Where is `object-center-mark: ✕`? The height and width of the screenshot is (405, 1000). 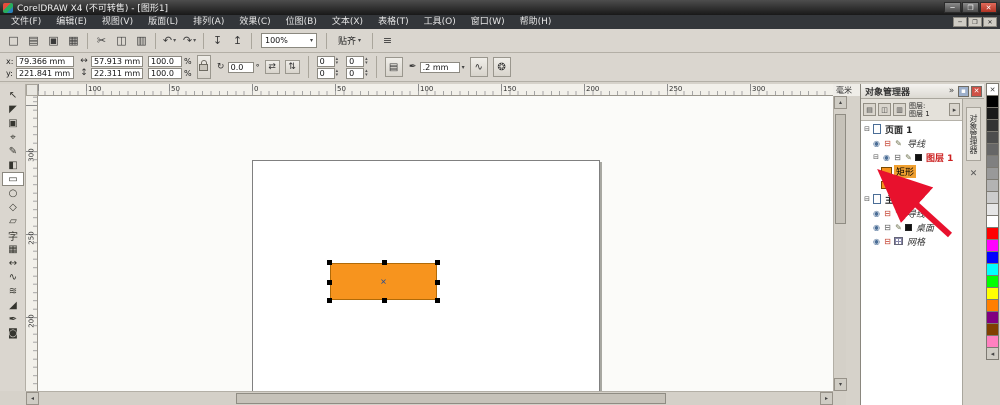 object-center-mark: ✕ is located at coordinates (383, 281).